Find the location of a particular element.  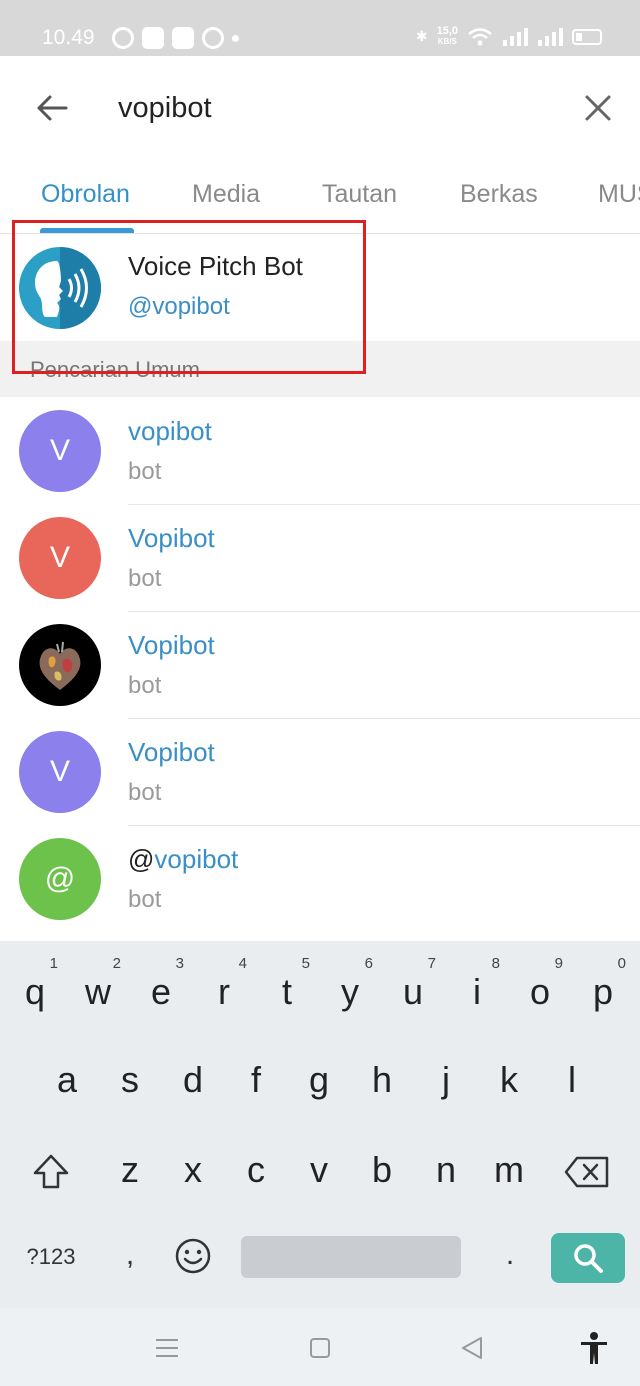

recent-apps-button is located at coordinates (167, 1348).